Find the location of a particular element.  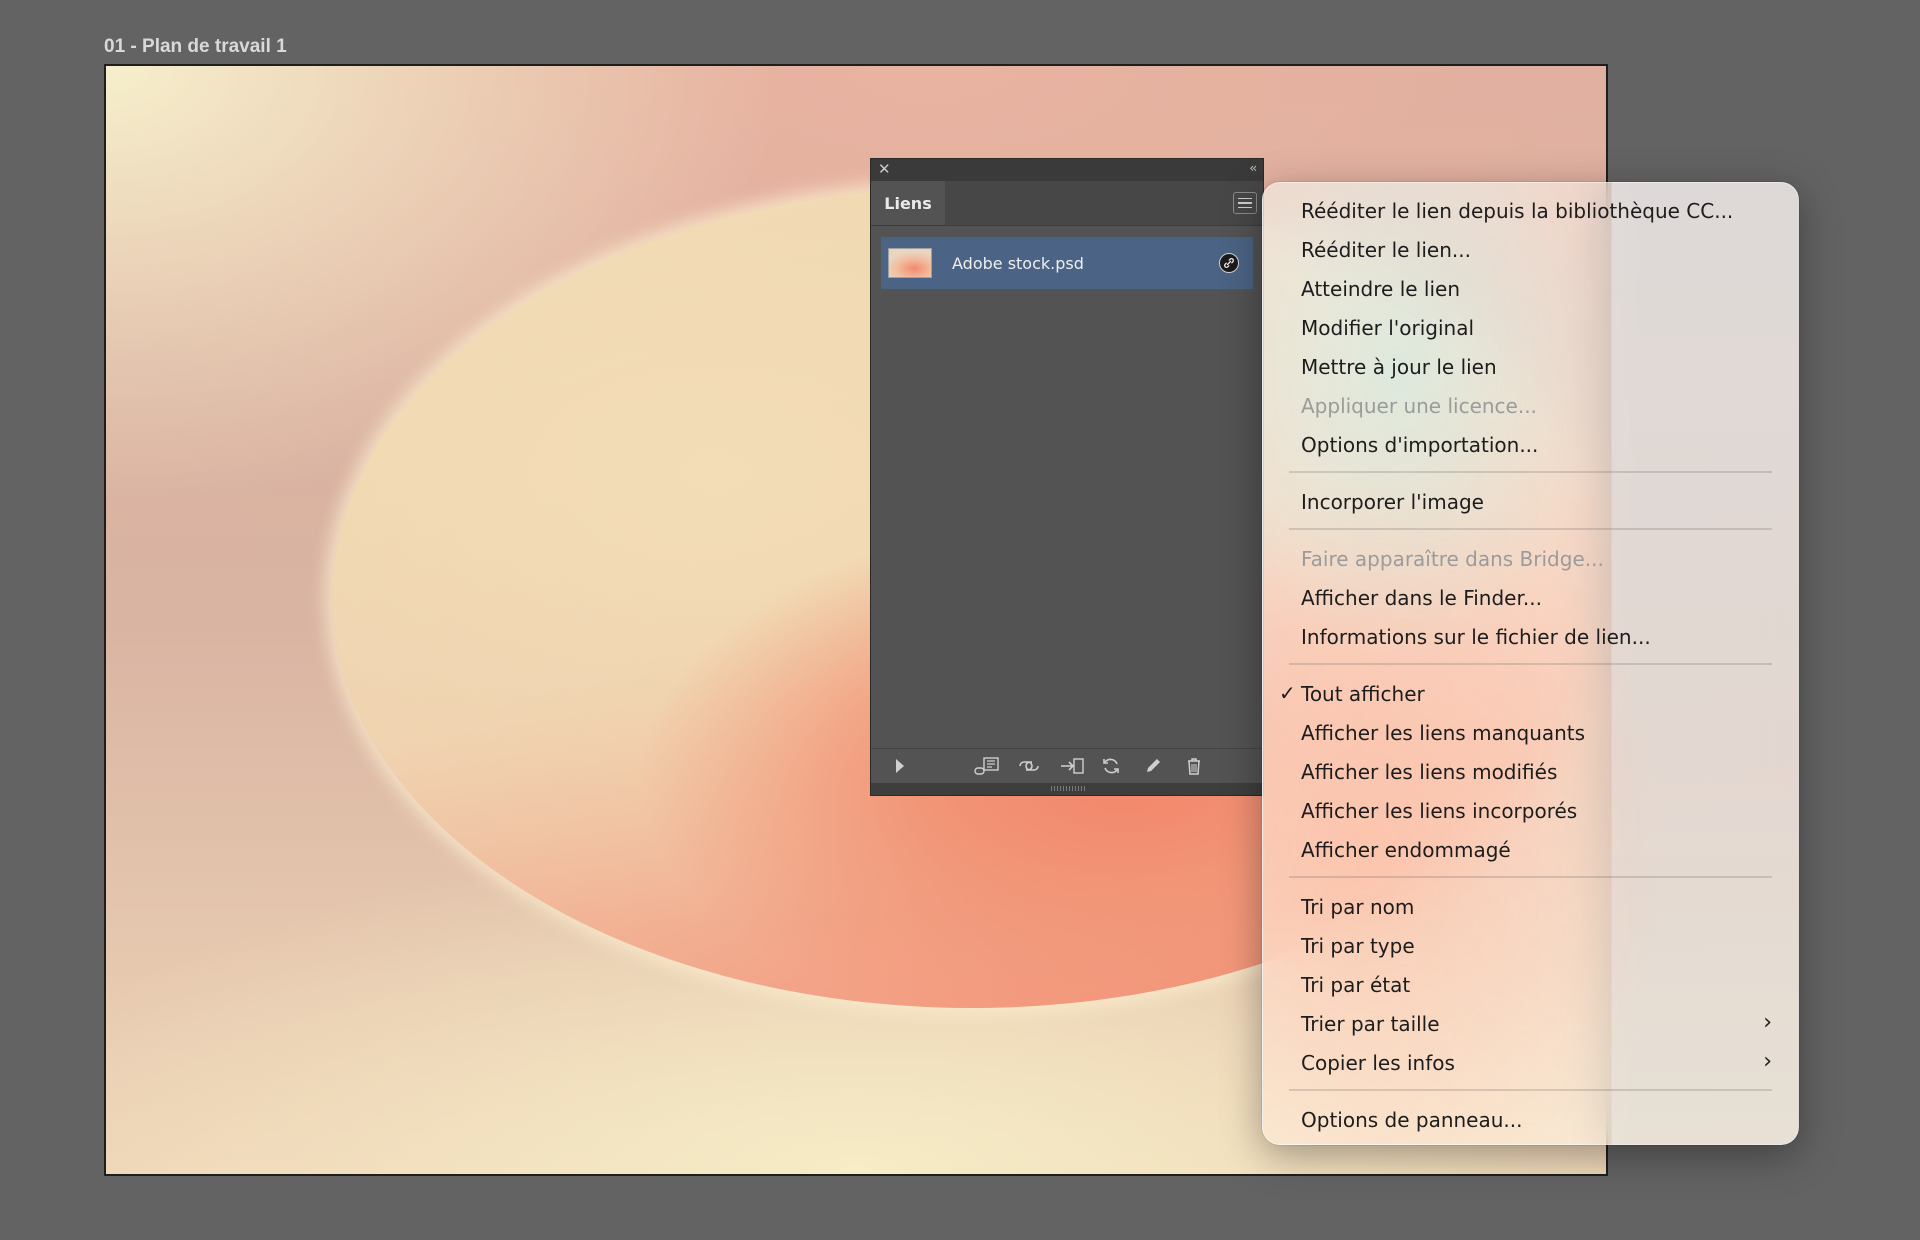

menu-item-copy-info: Copier les infos › is located at coordinates (1538, 1063).